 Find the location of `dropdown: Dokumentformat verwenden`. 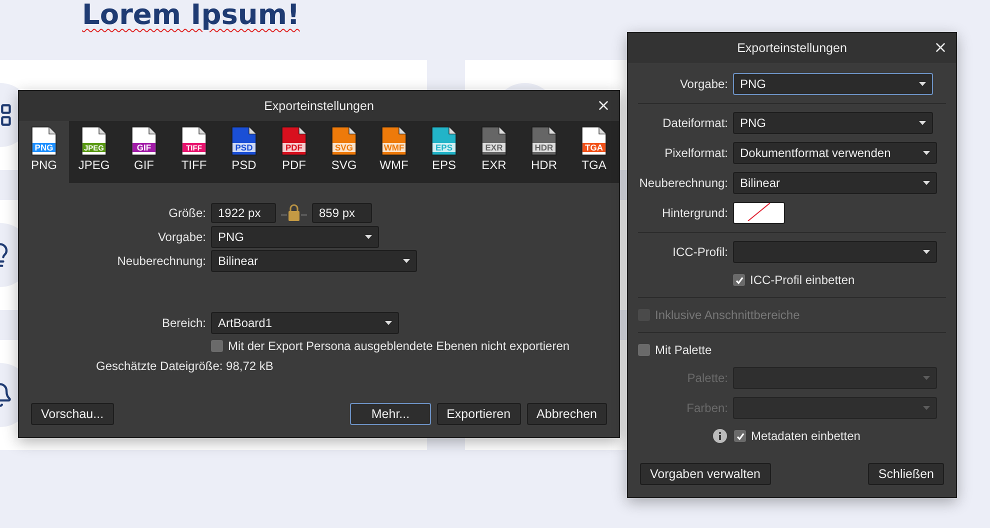

dropdown: Dokumentformat verwenden is located at coordinates (835, 153).